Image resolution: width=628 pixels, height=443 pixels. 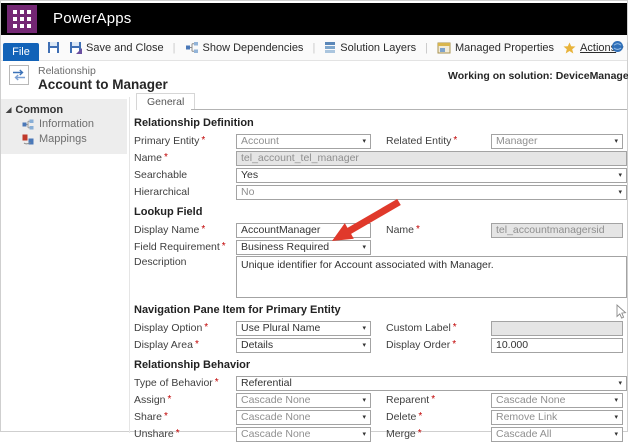 I want to click on field-label: Merge, so click(x=401, y=434).